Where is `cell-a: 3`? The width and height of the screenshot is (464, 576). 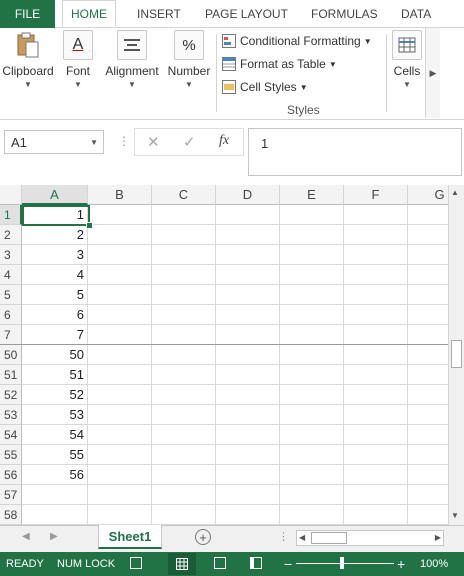
cell-a: 3 is located at coordinates (55, 255).